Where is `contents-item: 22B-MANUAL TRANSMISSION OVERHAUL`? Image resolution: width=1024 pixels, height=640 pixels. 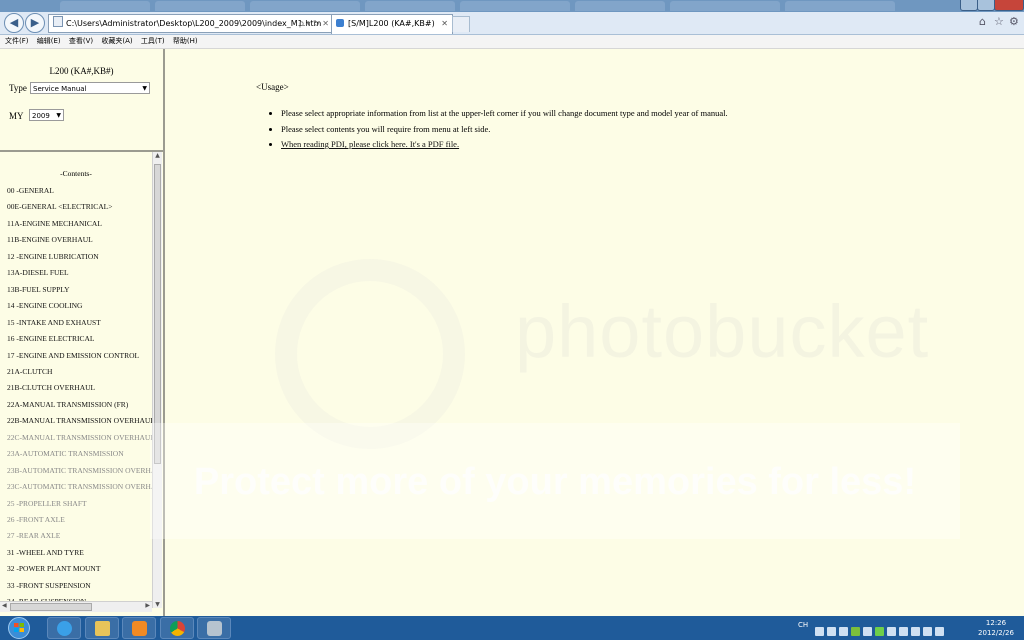 contents-item: 22B-MANUAL TRANSMISSION OVERHAUL is located at coordinates (79, 420).